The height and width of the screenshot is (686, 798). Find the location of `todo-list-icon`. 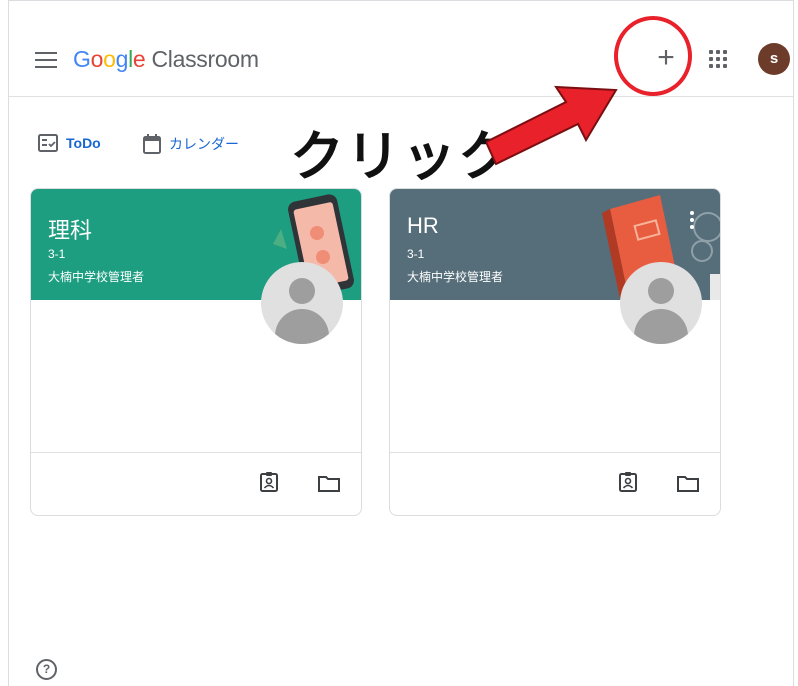

todo-list-icon is located at coordinates (48, 143).